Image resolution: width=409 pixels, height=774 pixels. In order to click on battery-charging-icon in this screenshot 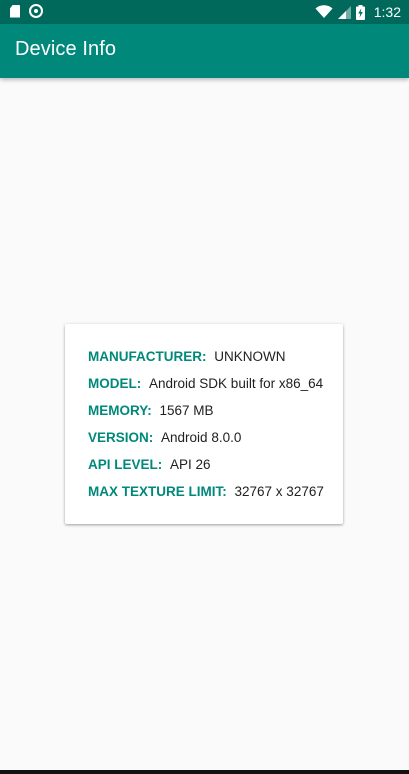, I will do `click(360, 12)`.